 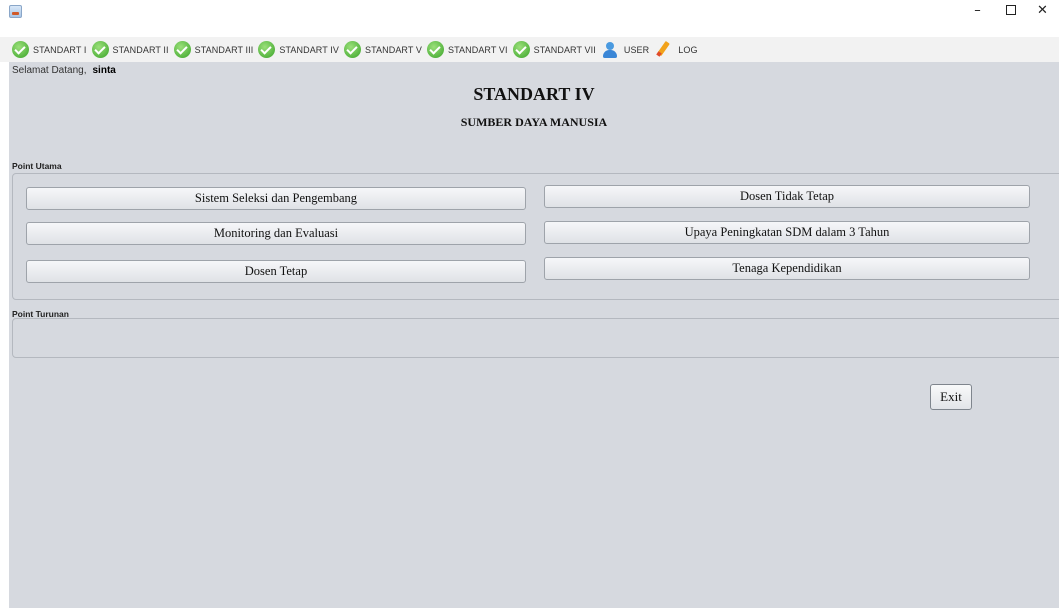 I want to click on page-subtitle: SUMBER DAYA MANUSIA, so click(x=534, y=122).